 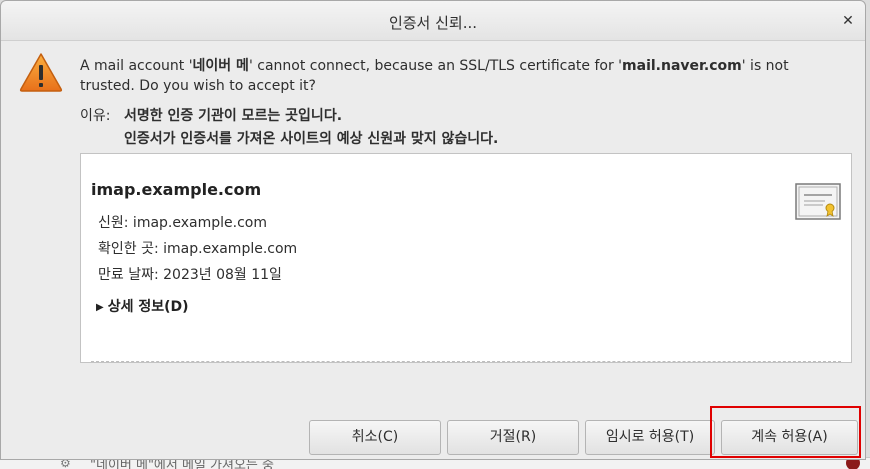 I want to click on account-name: 네이버 메, so click(x=220, y=66).